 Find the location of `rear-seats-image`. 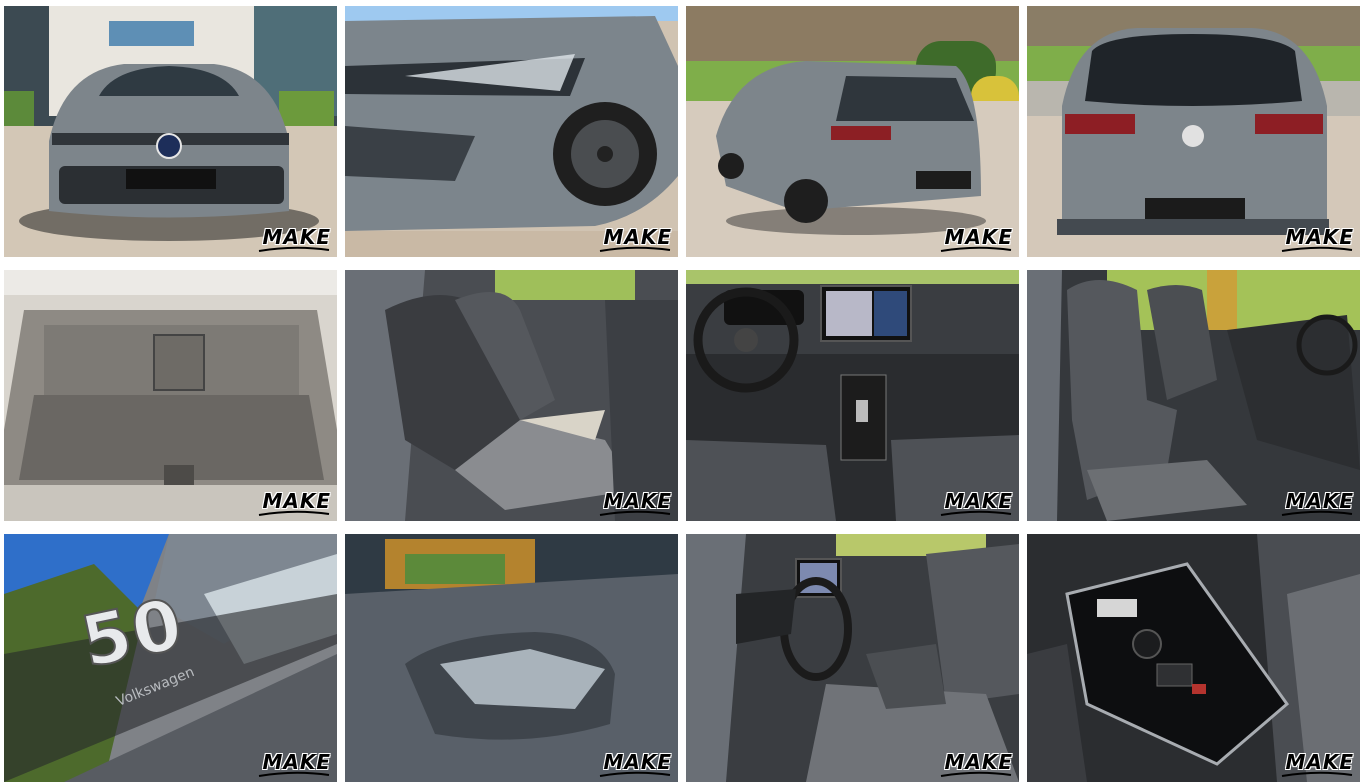

rear-seats-image is located at coordinates (511, 395).